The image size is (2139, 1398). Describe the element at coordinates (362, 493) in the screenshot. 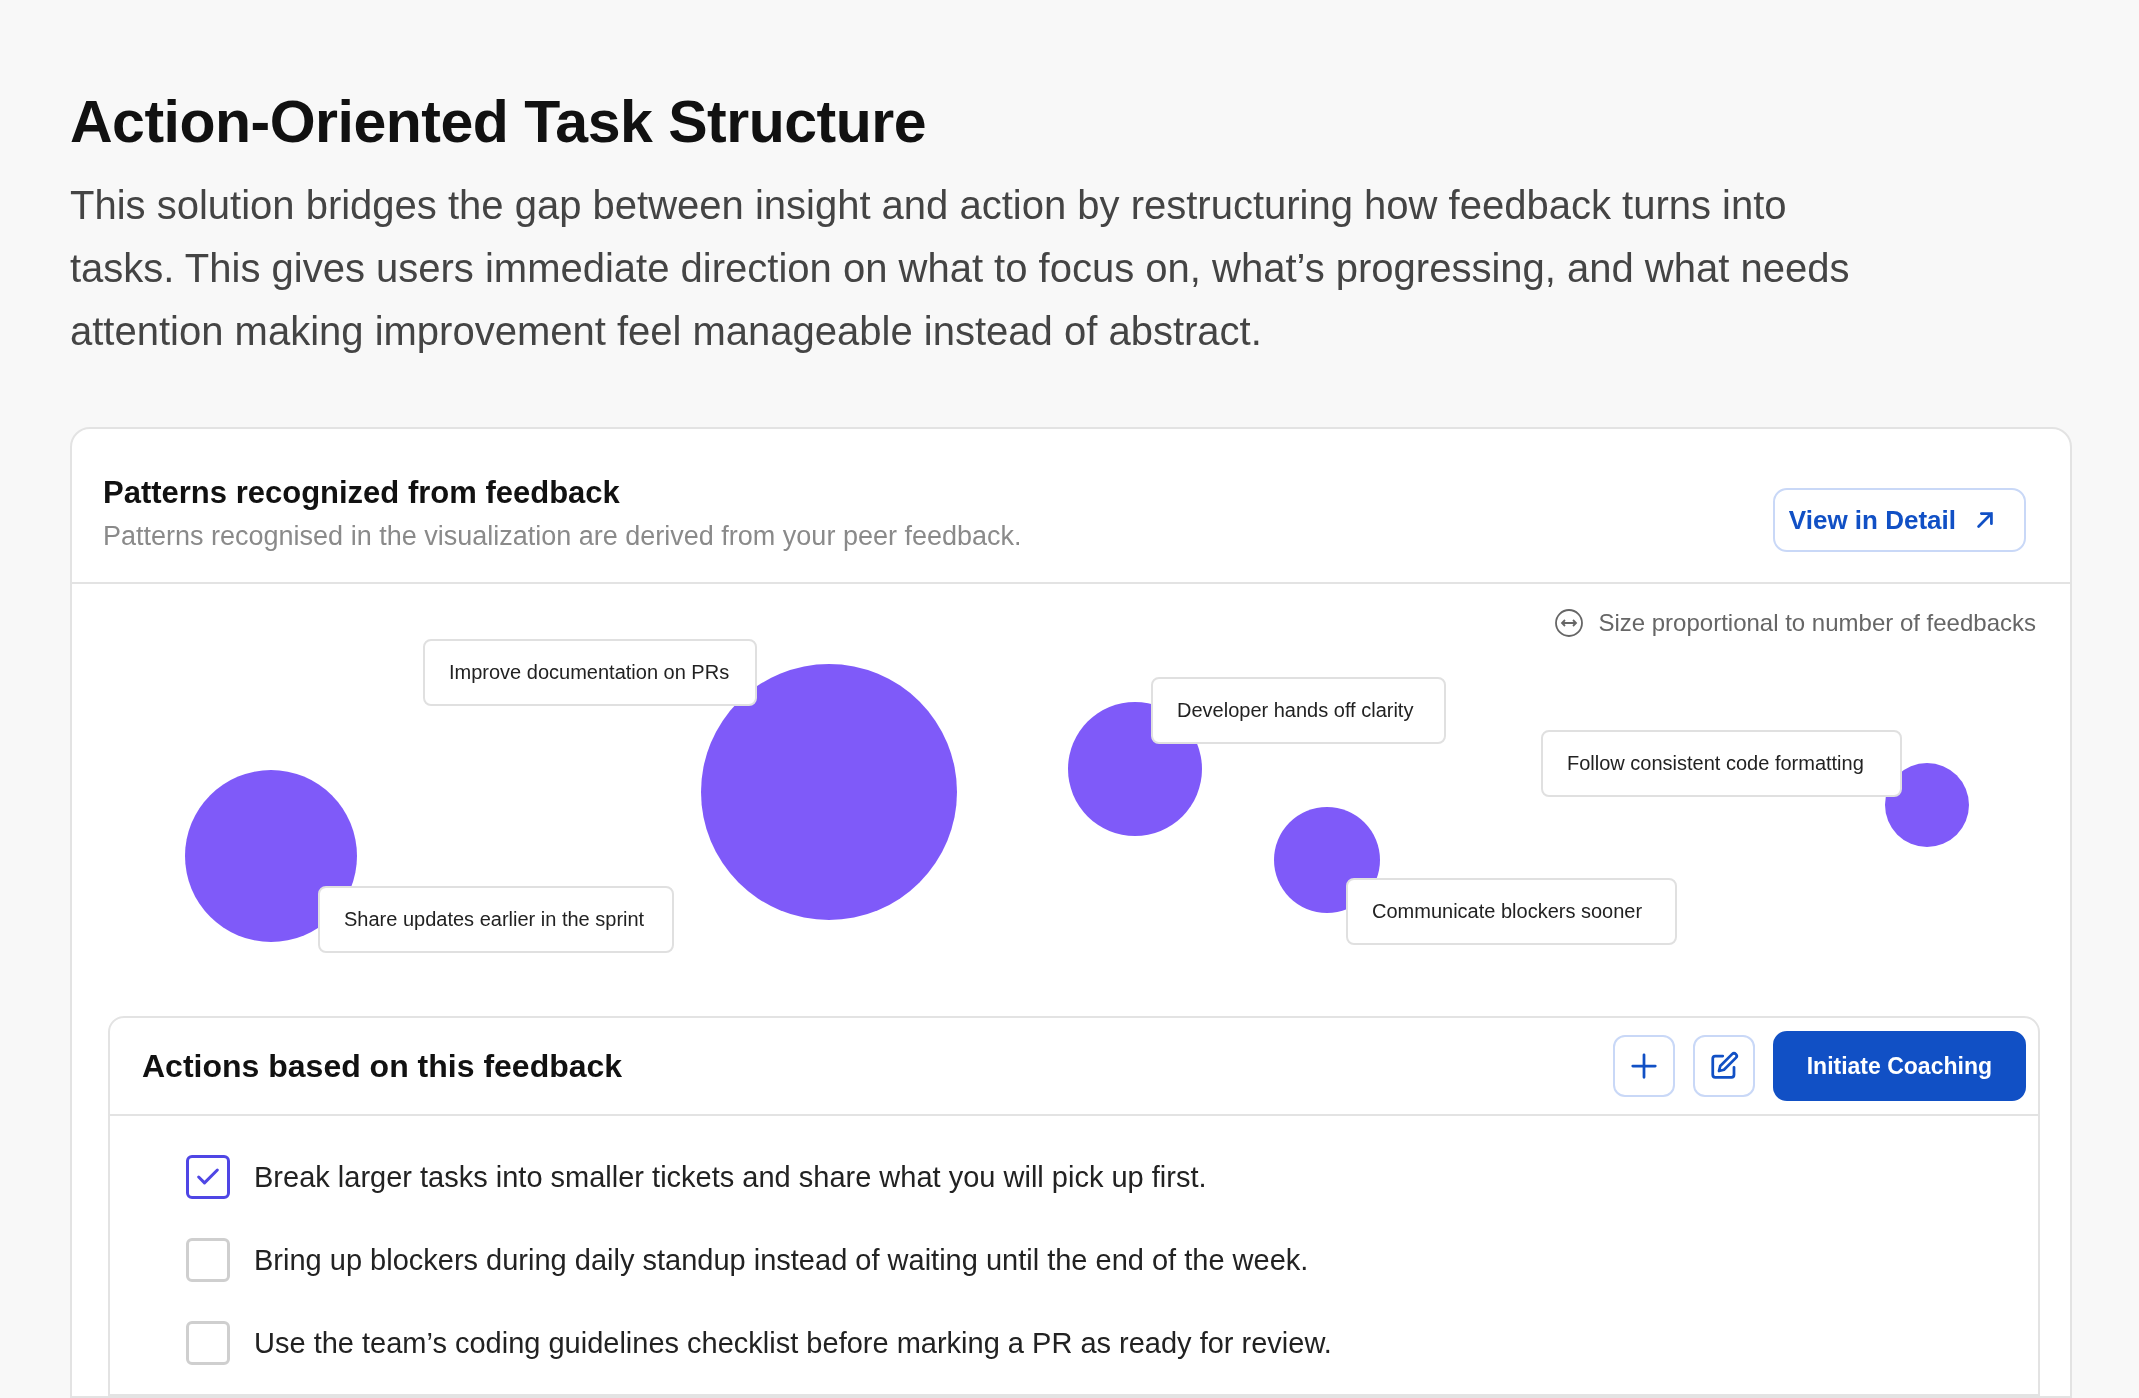

I see `card-title: Patterns recognized from feedback` at that location.